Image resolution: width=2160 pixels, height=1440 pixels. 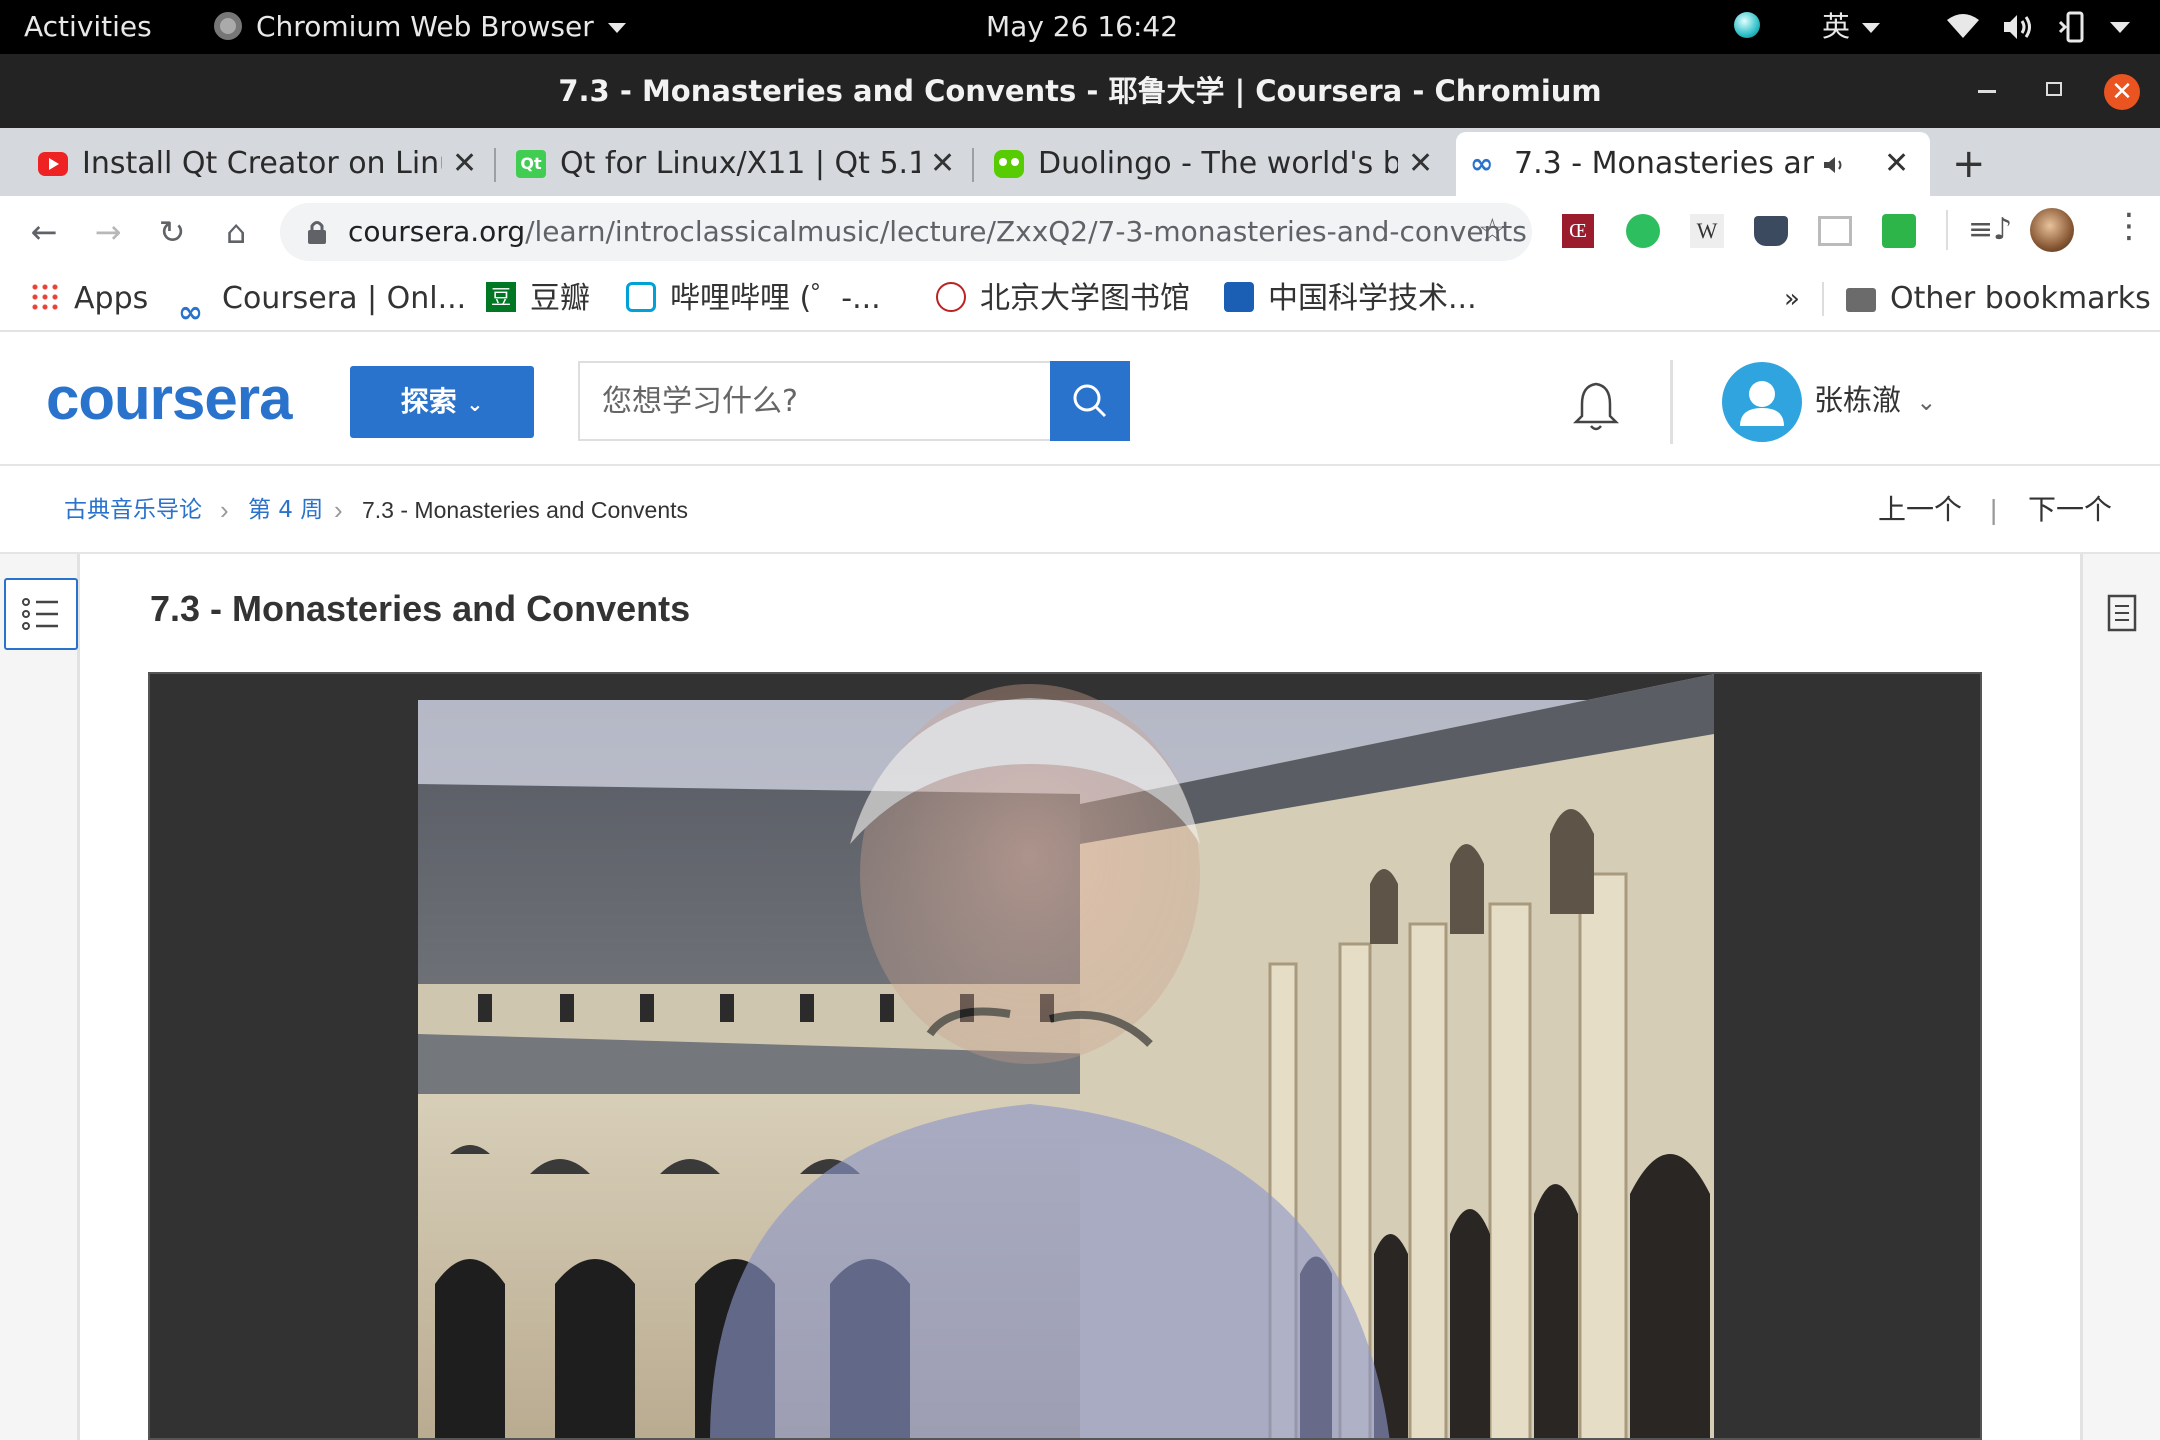 What do you see at coordinates (1792, 299) in the screenshot?
I see `bookmarks-overflow: »` at bounding box center [1792, 299].